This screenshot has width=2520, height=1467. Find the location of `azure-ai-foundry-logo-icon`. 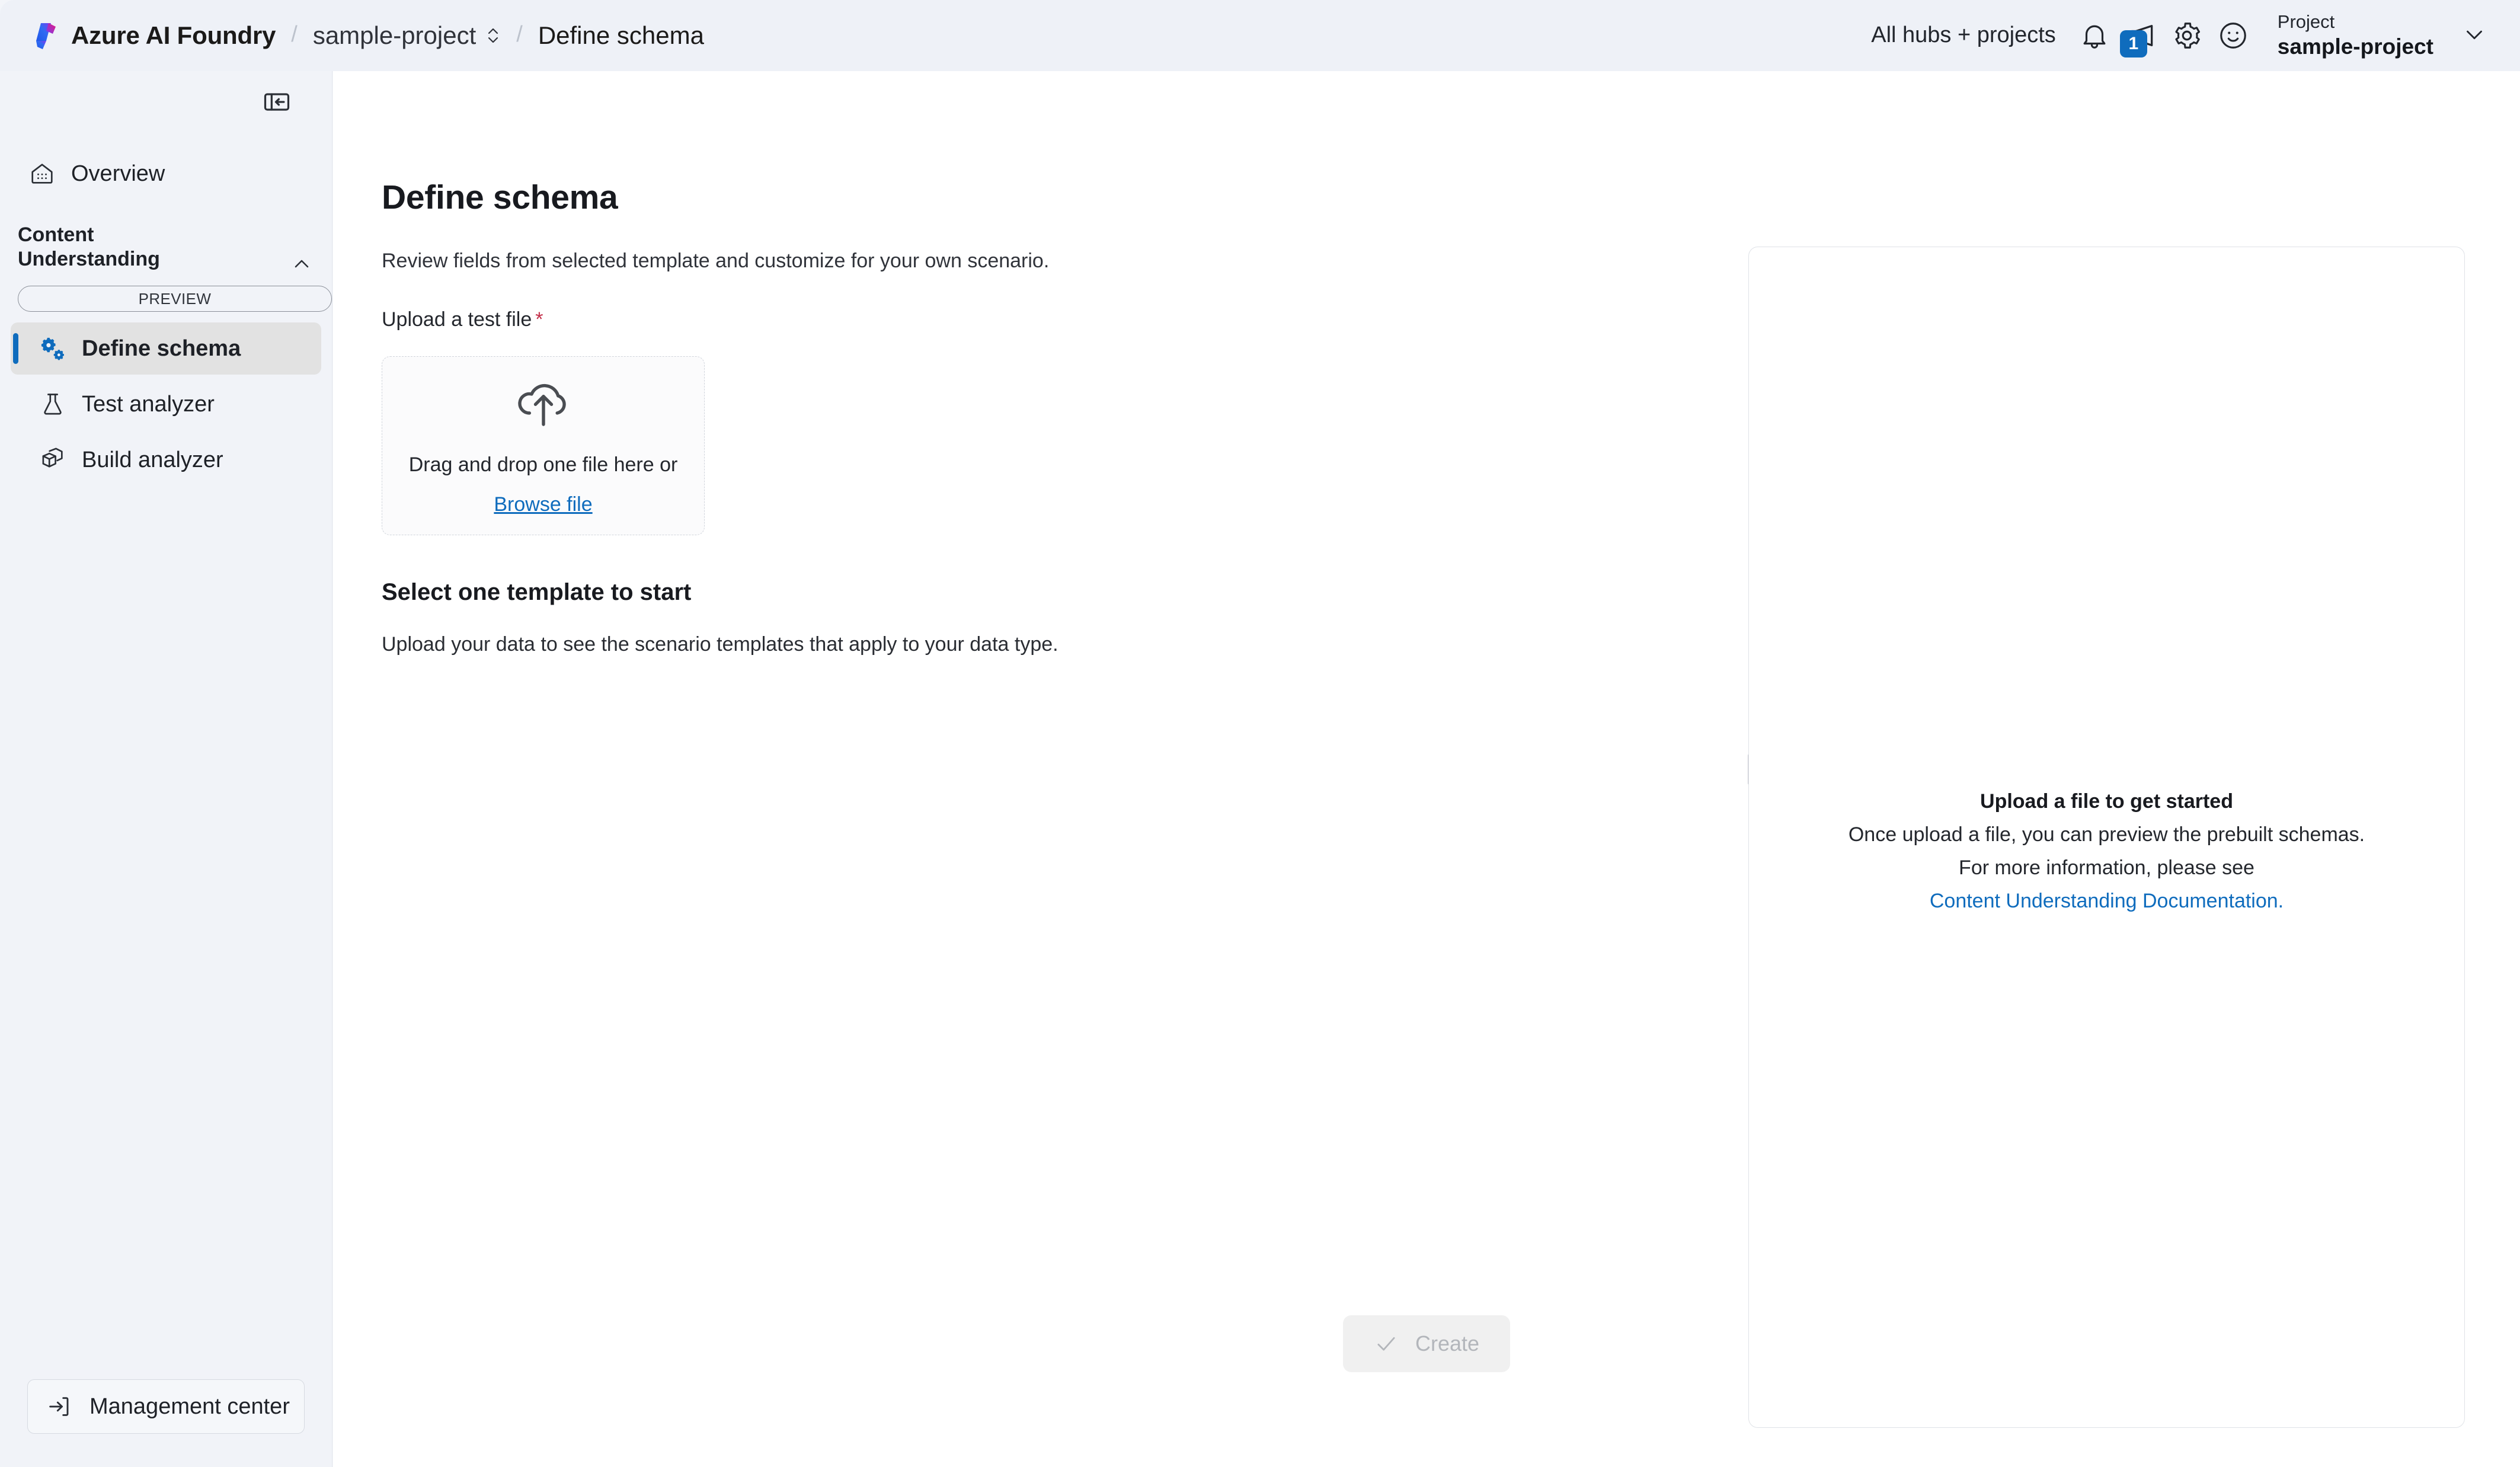

azure-ai-foundry-logo-icon is located at coordinates (46, 35).